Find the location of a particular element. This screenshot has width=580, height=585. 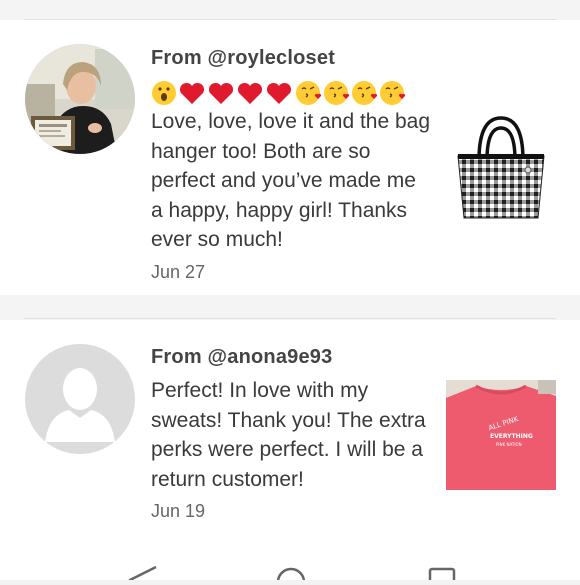

review-date: Jun 19 is located at coordinates (178, 511).